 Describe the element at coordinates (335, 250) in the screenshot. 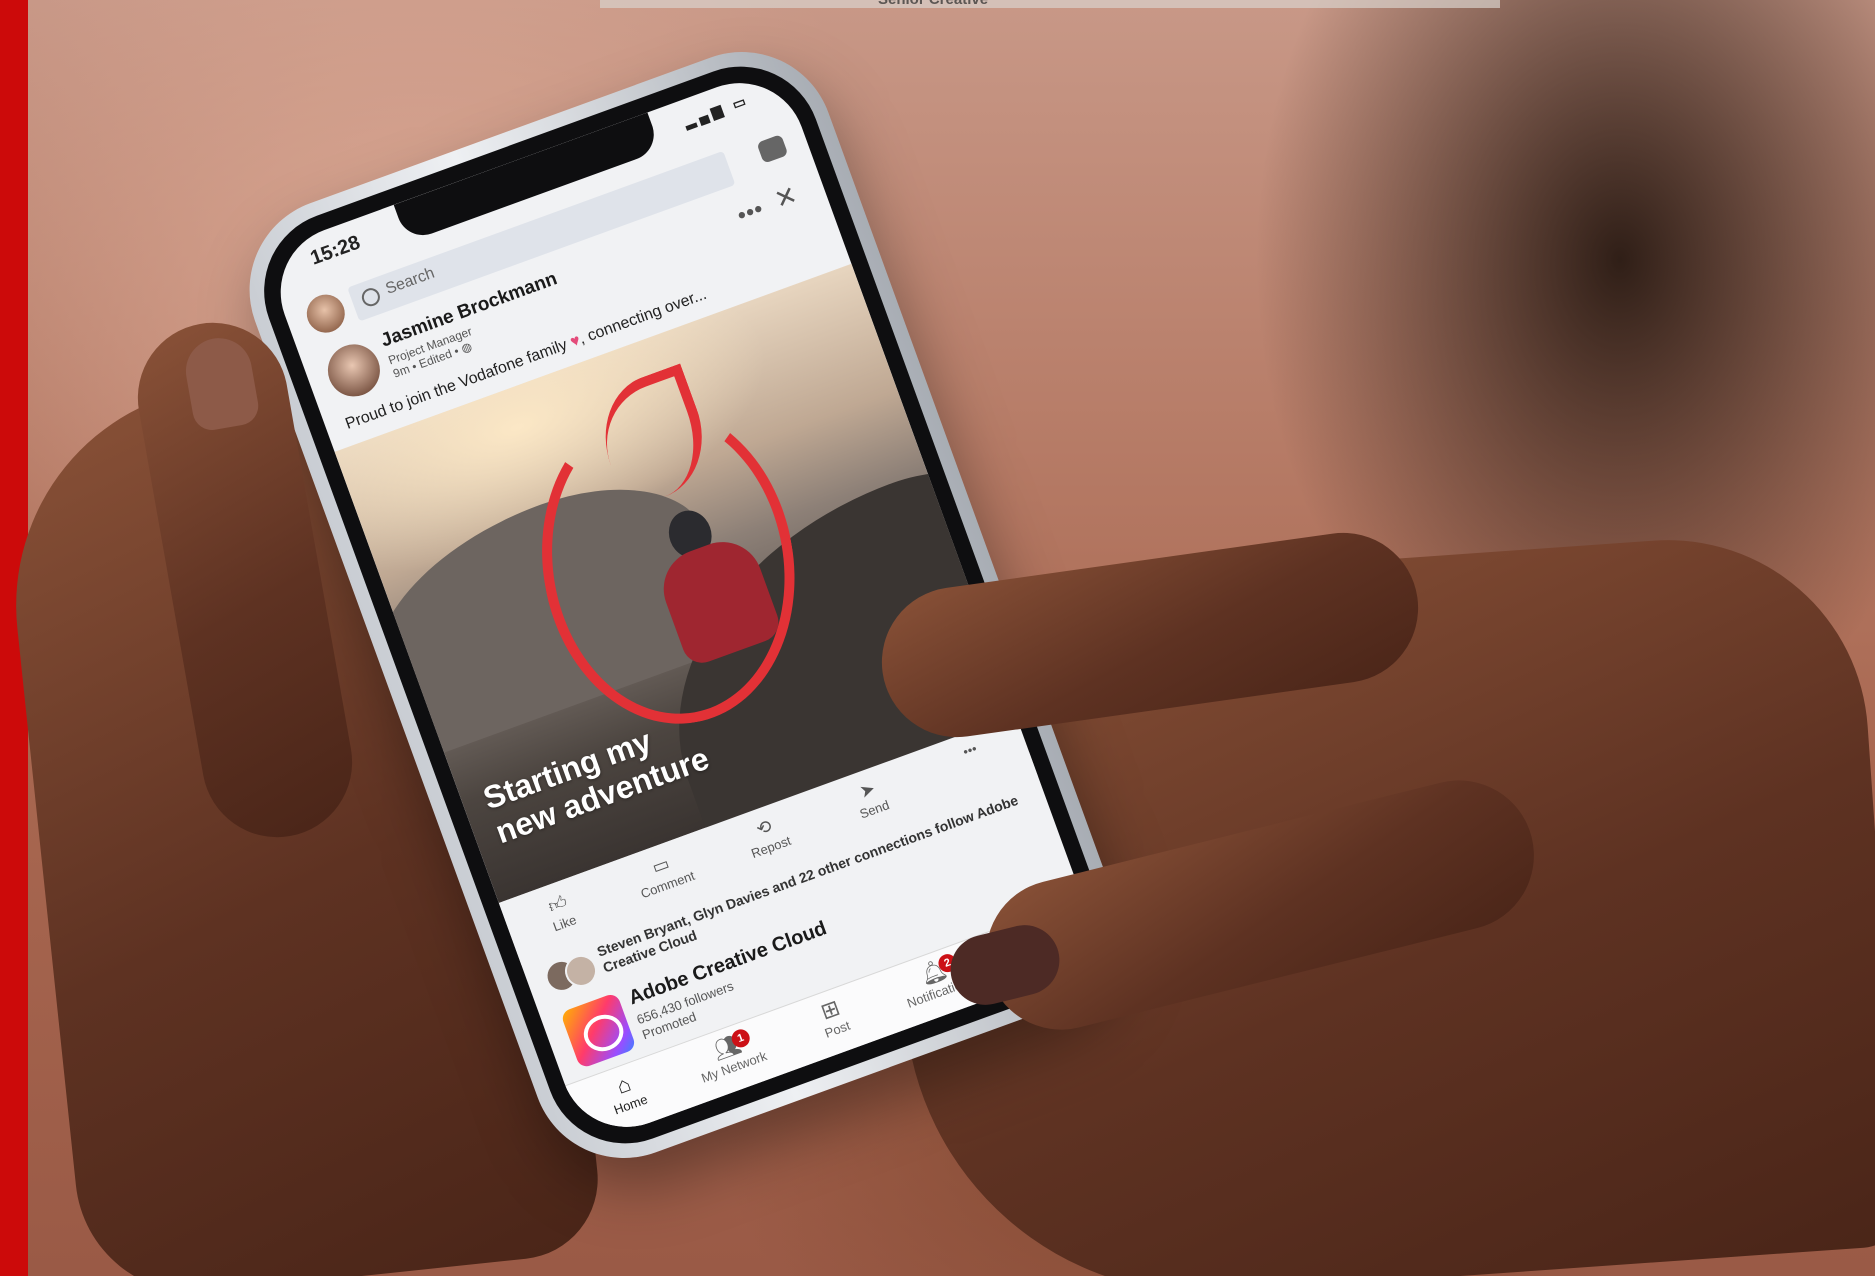

I see `status-time: 15:28` at that location.